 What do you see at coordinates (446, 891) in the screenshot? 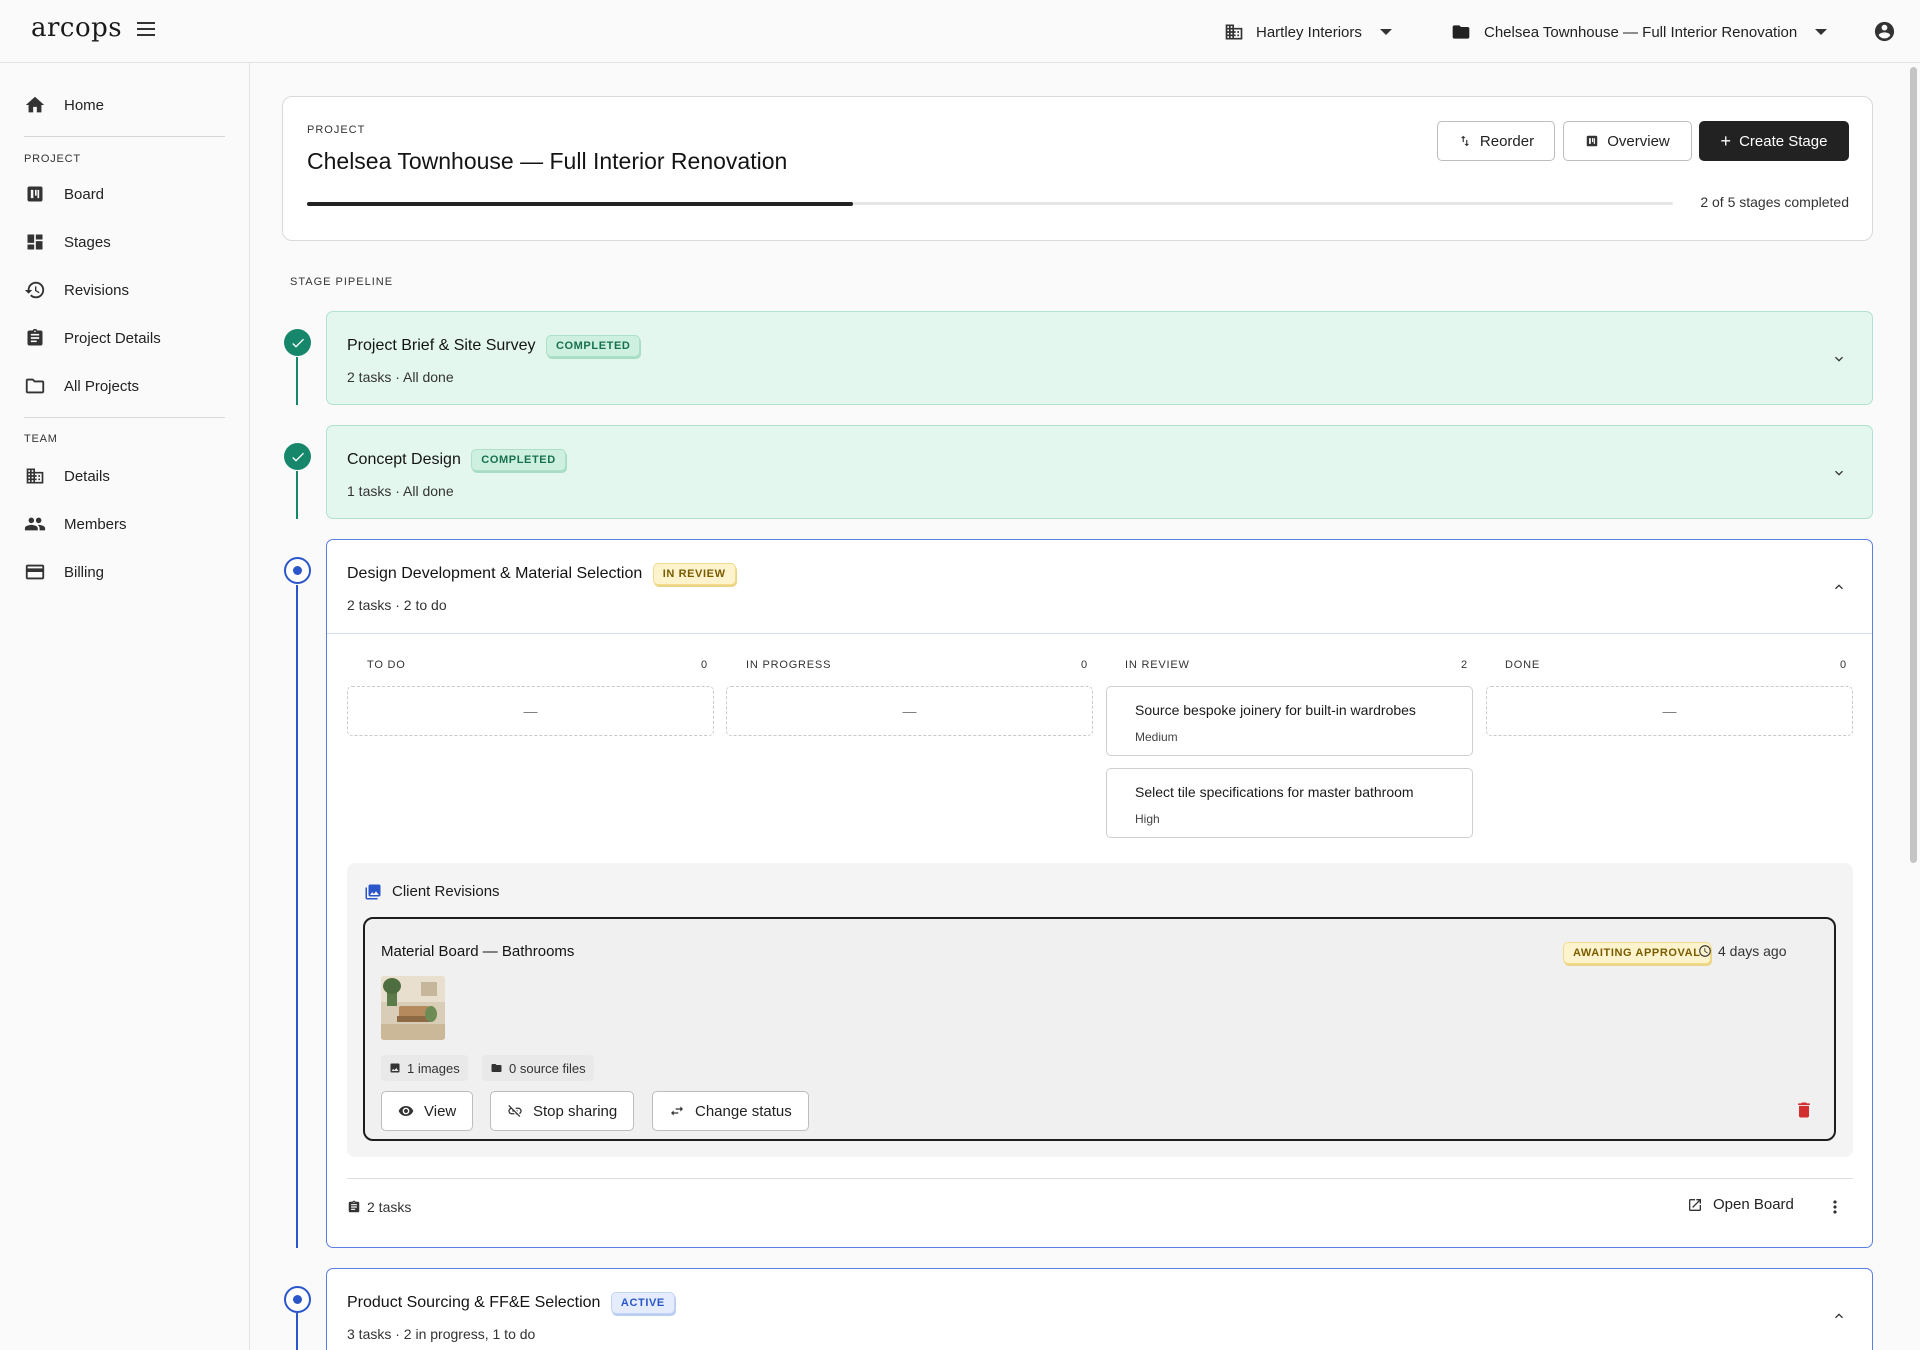
I see `client-revisions-heading: Client Revisions` at bounding box center [446, 891].